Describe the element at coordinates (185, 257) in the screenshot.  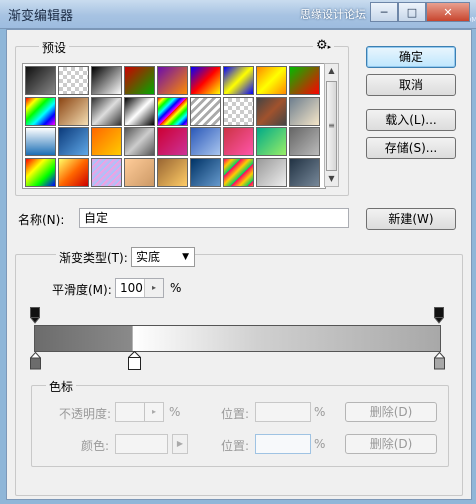
I see `dropdown-arrow-icon: ▼` at that location.